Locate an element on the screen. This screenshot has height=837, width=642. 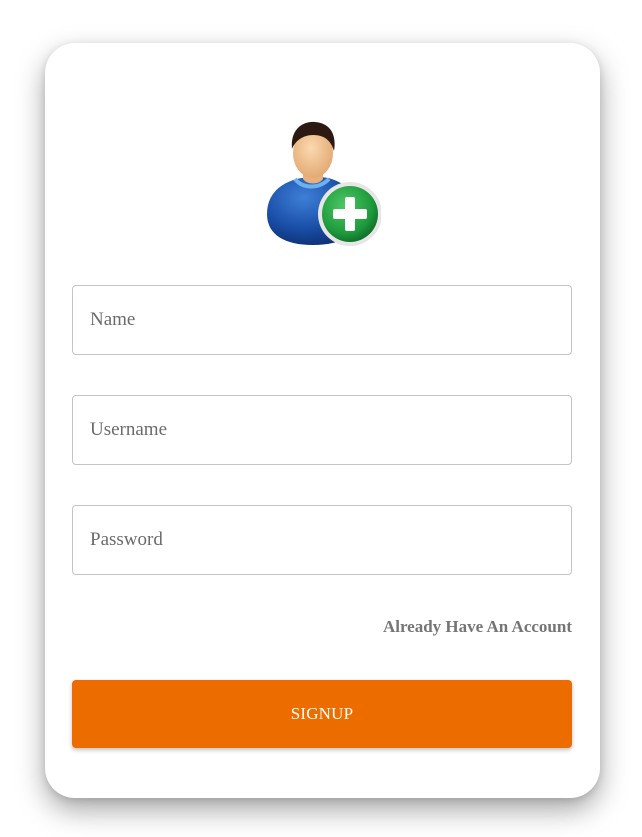
password-input is located at coordinates (322, 540).